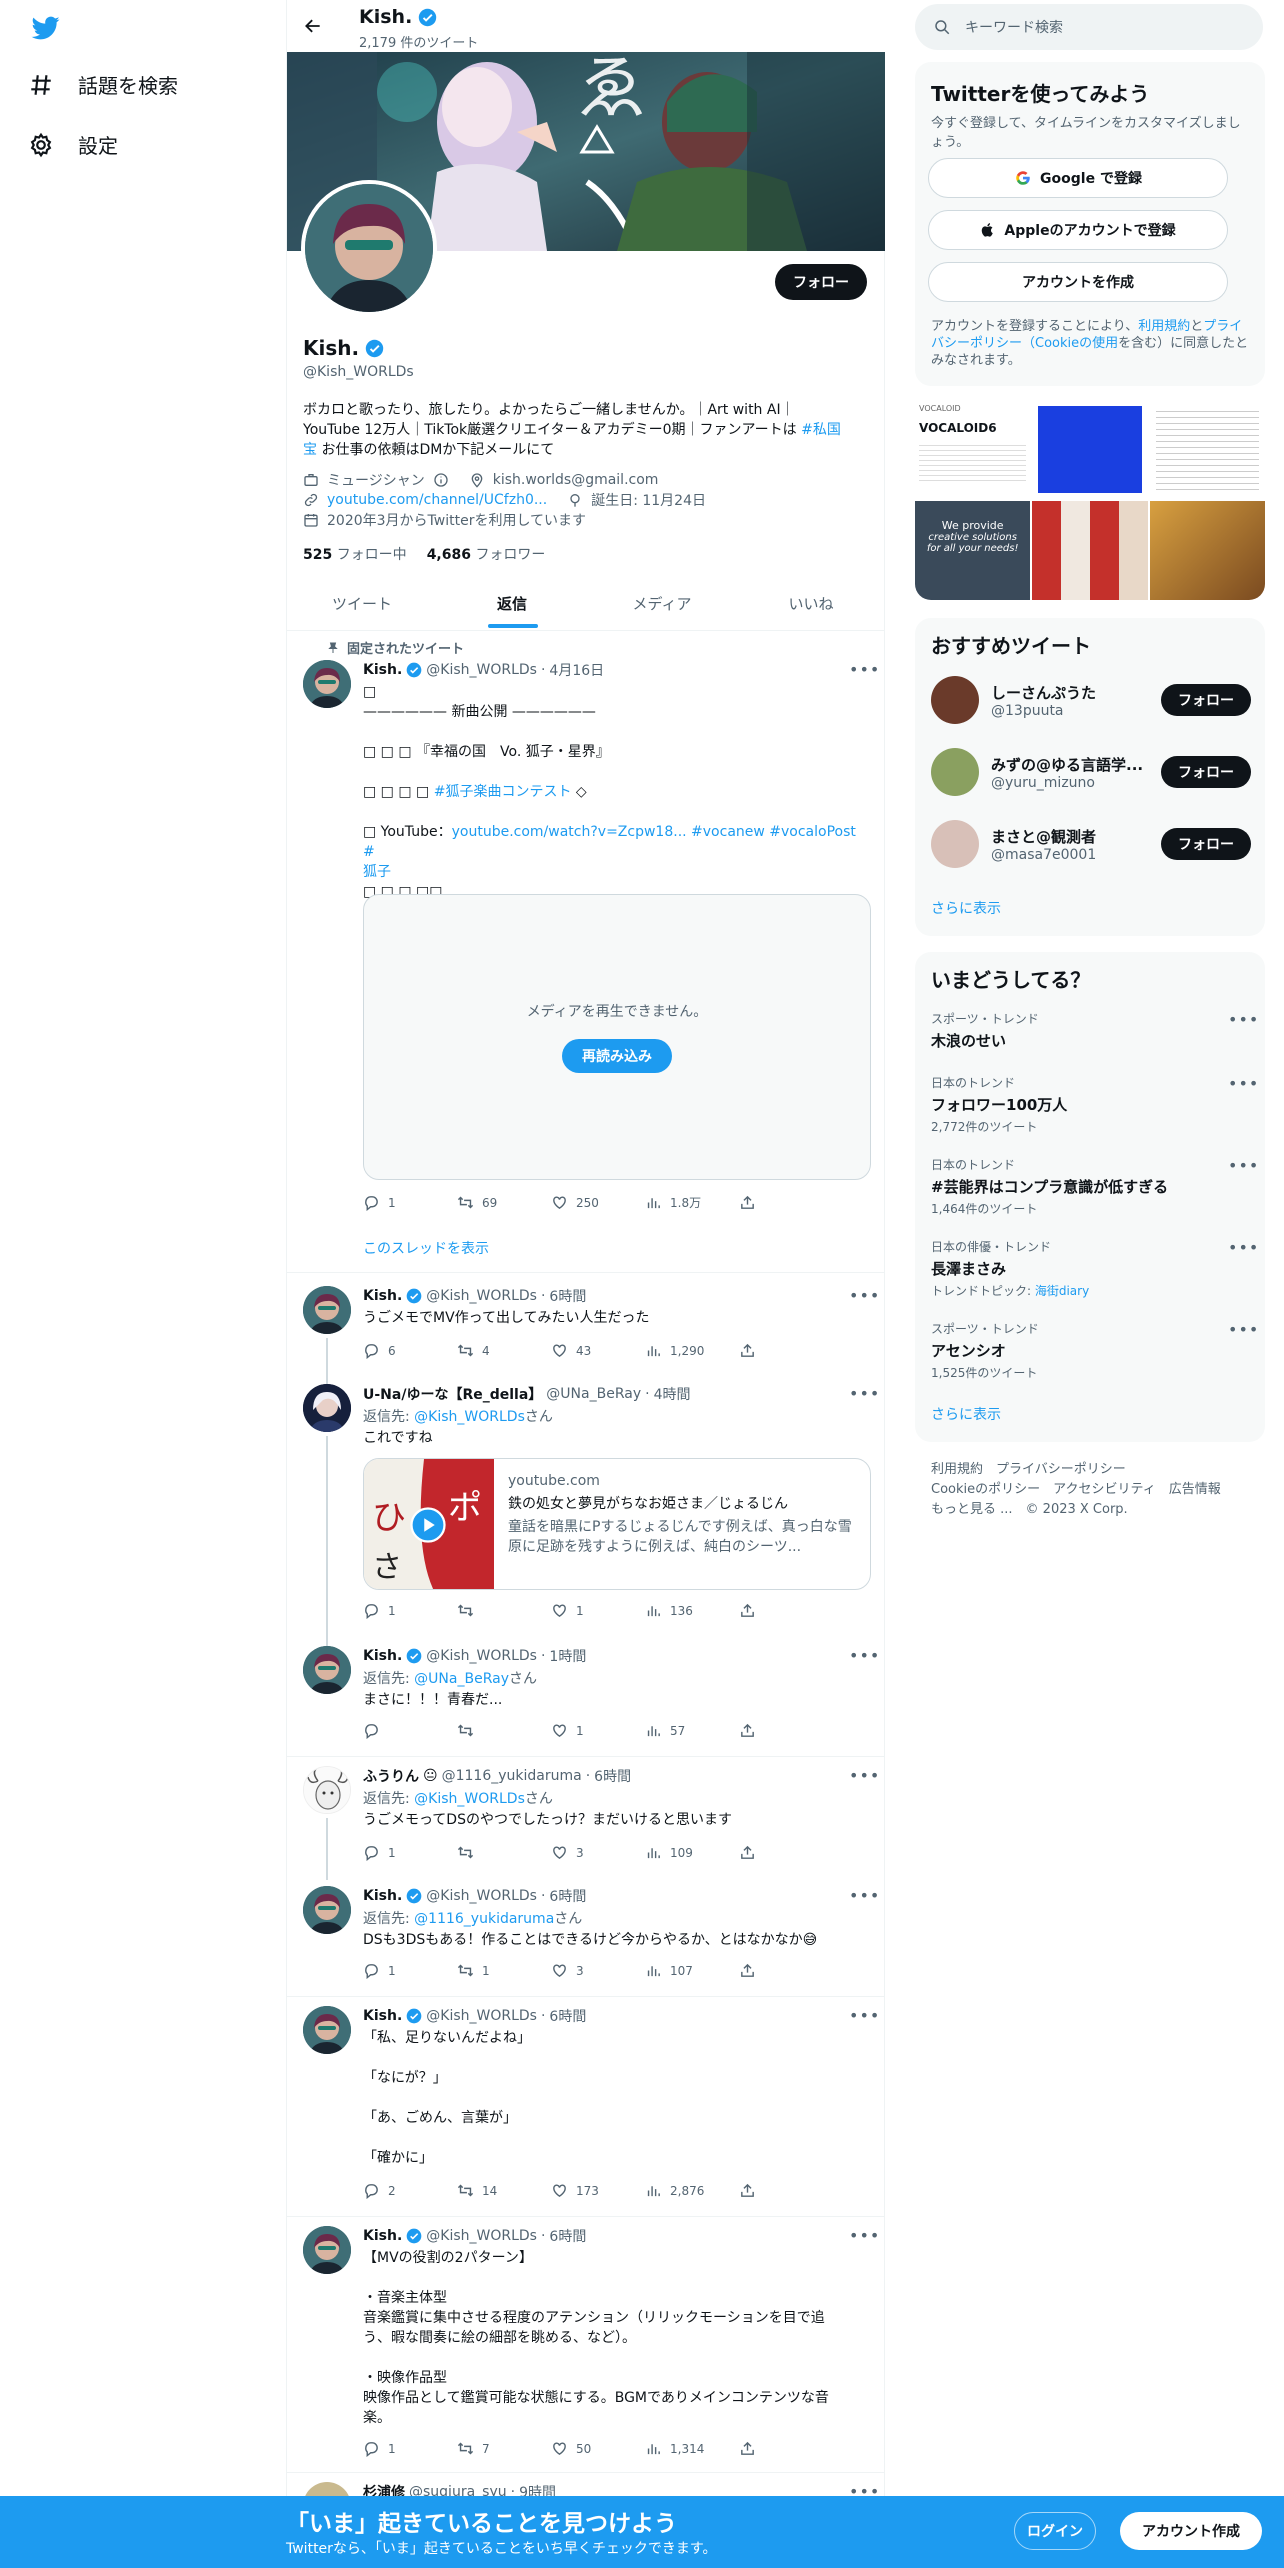 The image size is (1284, 2568). I want to click on author-name: U-Na/ゆーな【Re_della】, so click(452, 1394).